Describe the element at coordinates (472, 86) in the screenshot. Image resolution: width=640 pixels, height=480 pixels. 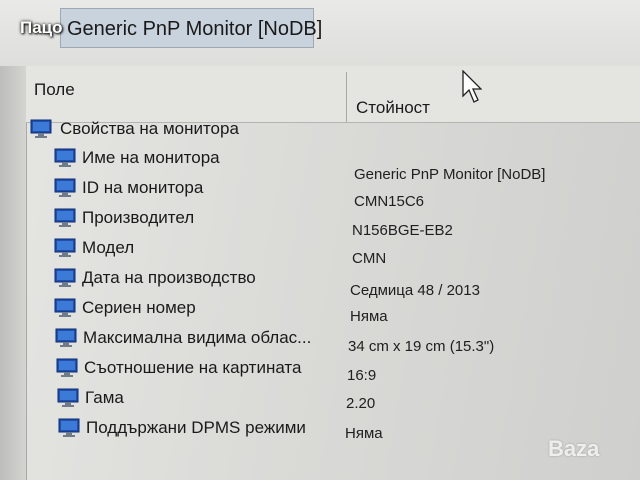
I see `mouse-cursor-icon` at that location.